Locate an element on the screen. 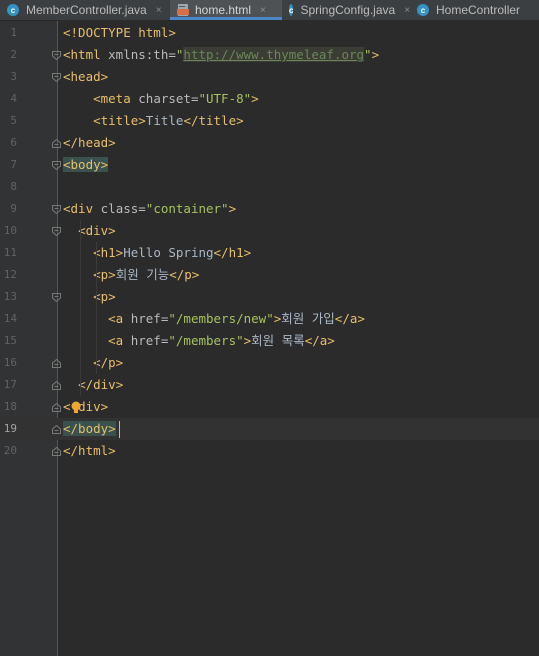 Image resolution: width=539 pixels, height=656 pixels. code-line: 20 </html> is located at coordinates (269, 451).